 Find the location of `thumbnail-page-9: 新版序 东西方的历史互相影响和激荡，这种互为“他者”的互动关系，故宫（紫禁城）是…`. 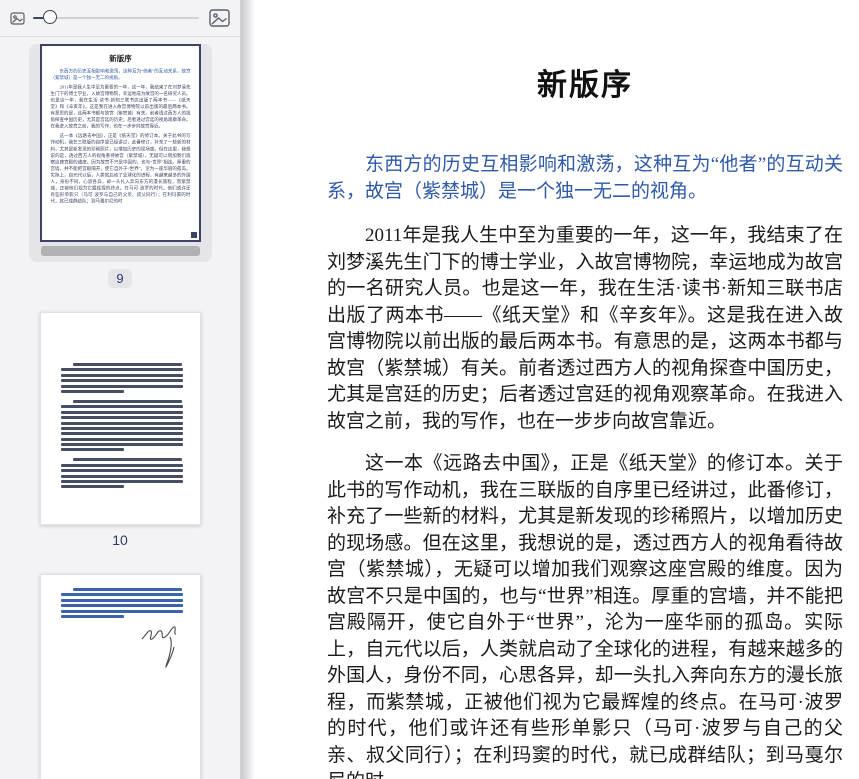

thumbnail-page-9: 新版序 东西方的历史互相影响和激荡，这种互为“他者”的互动关系，故宫（紫禁城）是… is located at coordinates (120, 153).